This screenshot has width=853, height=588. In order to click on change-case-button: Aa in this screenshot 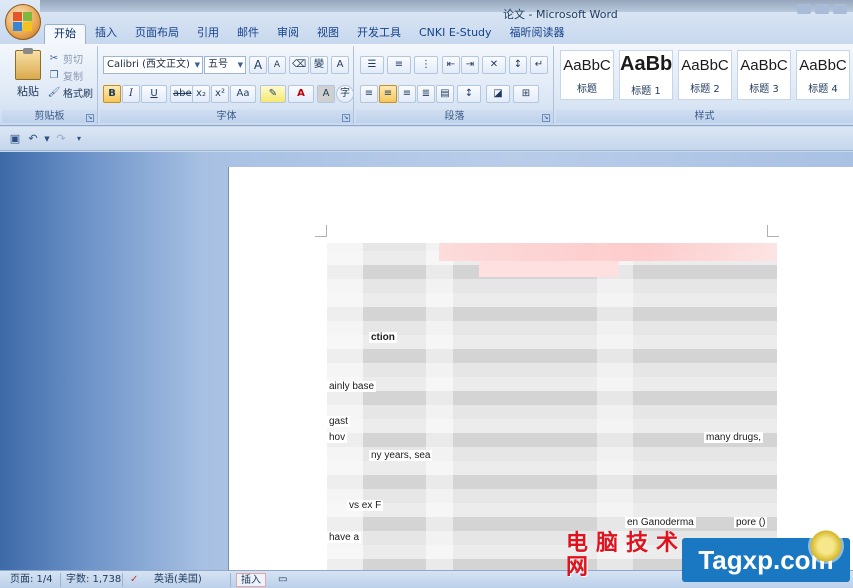, I will do `click(243, 94)`.